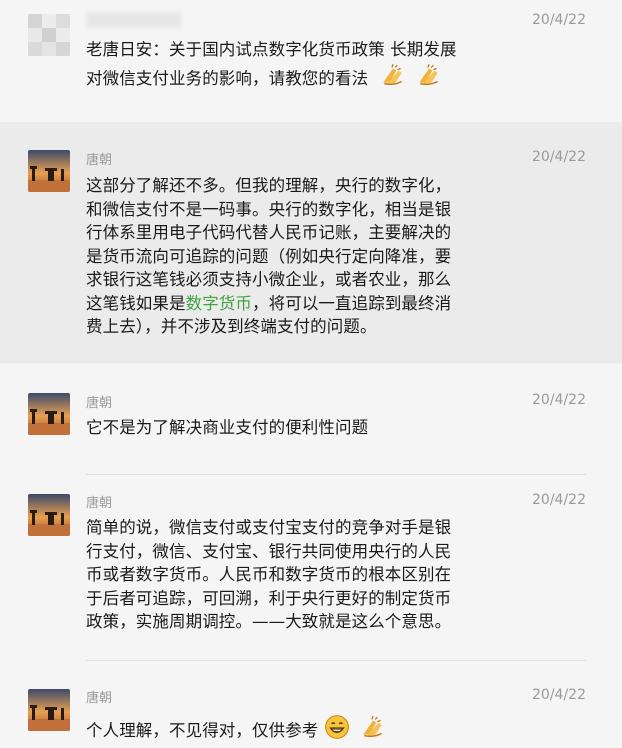 This screenshot has width=622, height=748. What do you see at coordinates (269, 232) in the screenshot?
I see `message-line: 行体系里用电子代码代替人民币记账，主要解决的` at bounding box center [269, 232].